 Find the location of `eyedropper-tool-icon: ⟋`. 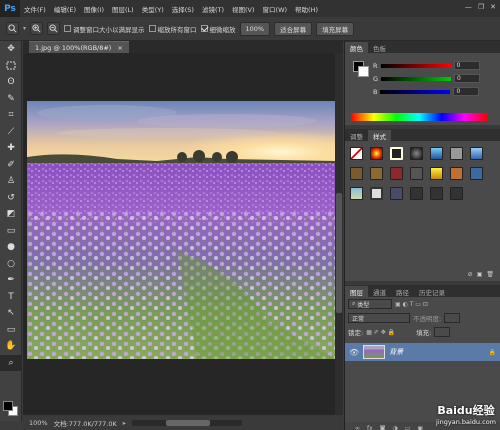

eyedropper-tool-icon: ⟋ is located at coordinates (11, 132).